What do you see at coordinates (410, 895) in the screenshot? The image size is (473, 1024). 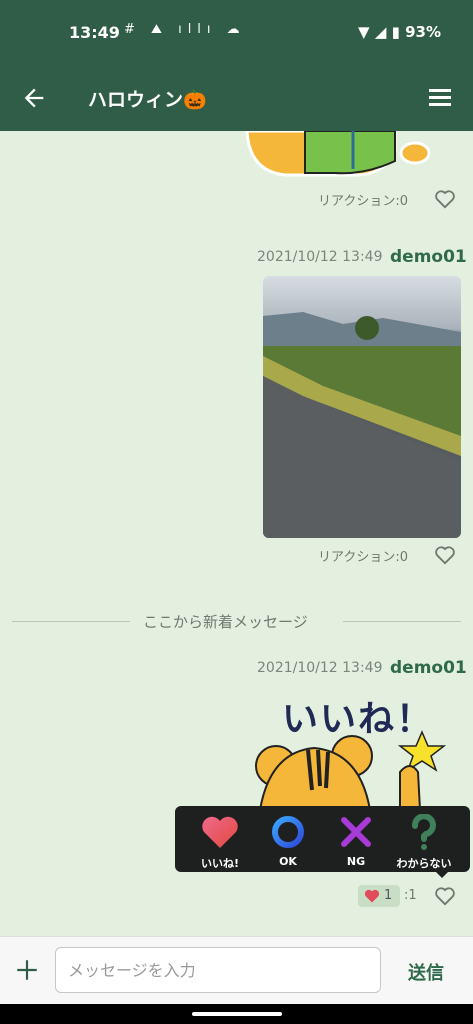 I see `reaction-total: :1` at bounding box center [410, 895].